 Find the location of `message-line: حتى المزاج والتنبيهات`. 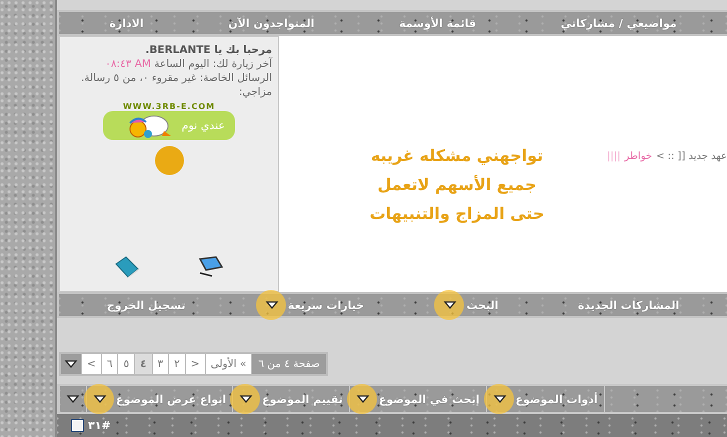

message-line: حتى المزاج والتنبيهات is located at coordinates (457, 213).